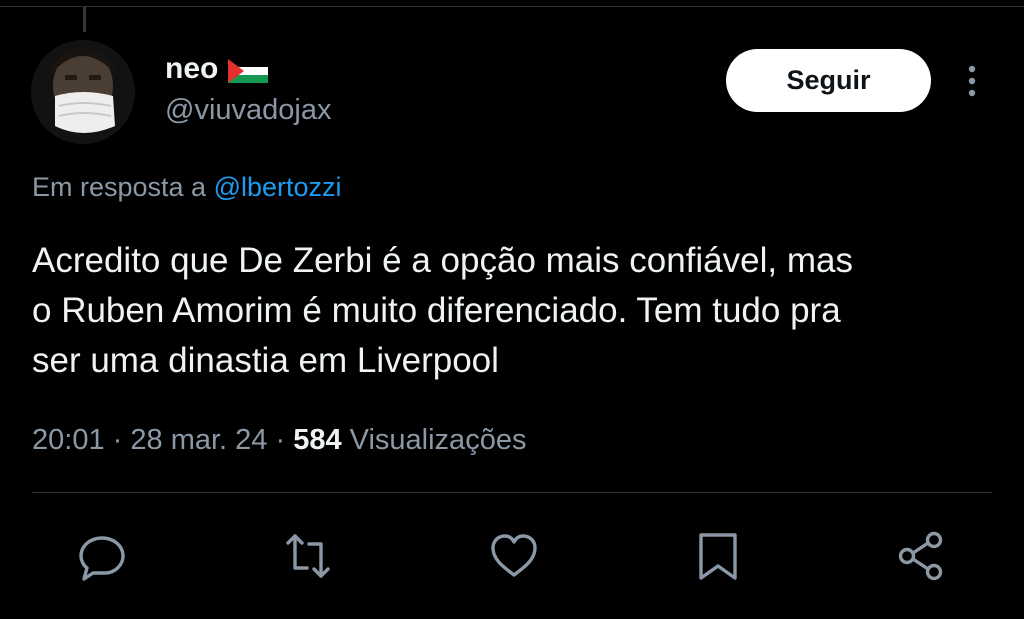  Describe the element at coordinates (438, 440) in the screenshot. I see `views-label: Visualizações` at that location.